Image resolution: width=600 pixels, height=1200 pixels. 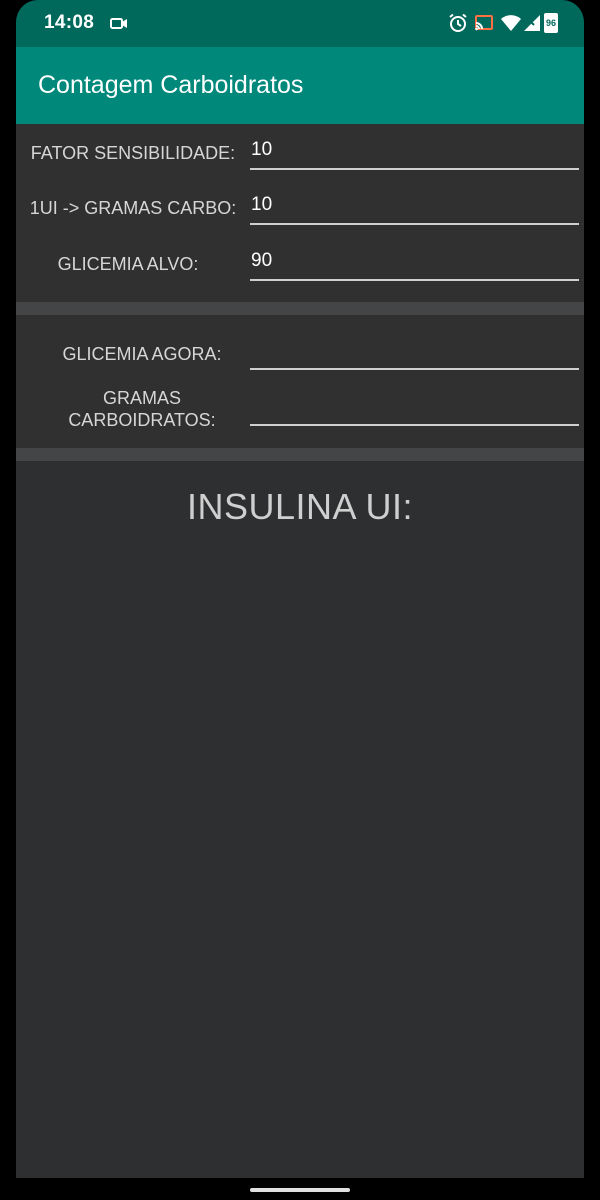 I want to click on alarm-icon, so click(x=458, y=22).